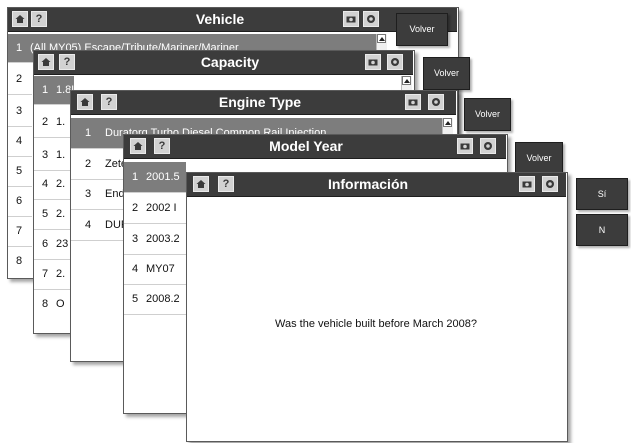  Describe the element at coordinates (163, 239) in the screenshot. I see `model-year-row-text: 2003.2` at that location.